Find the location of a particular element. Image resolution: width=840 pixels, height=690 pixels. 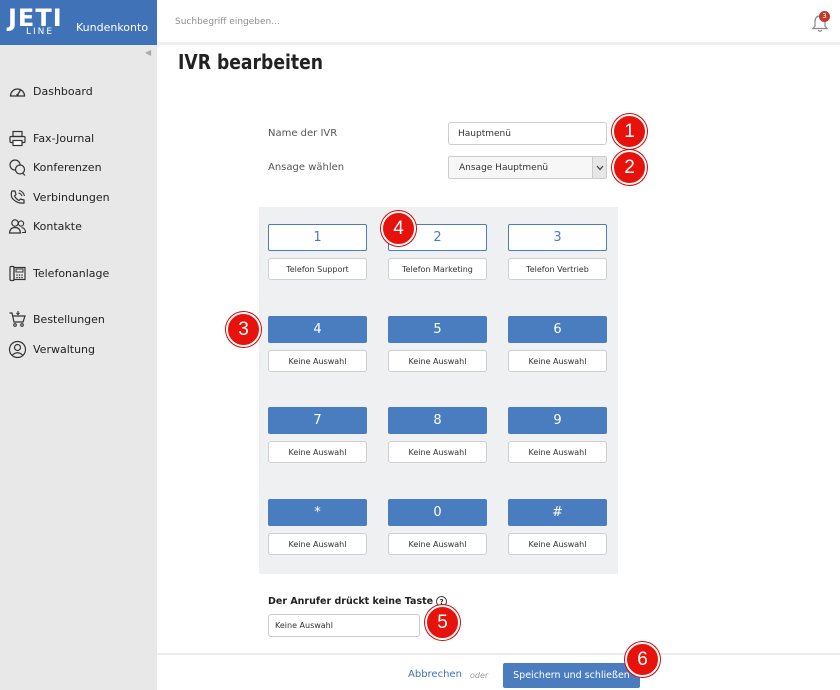

page-title: IVR bearbeiten is located at coordinates (251, 62).